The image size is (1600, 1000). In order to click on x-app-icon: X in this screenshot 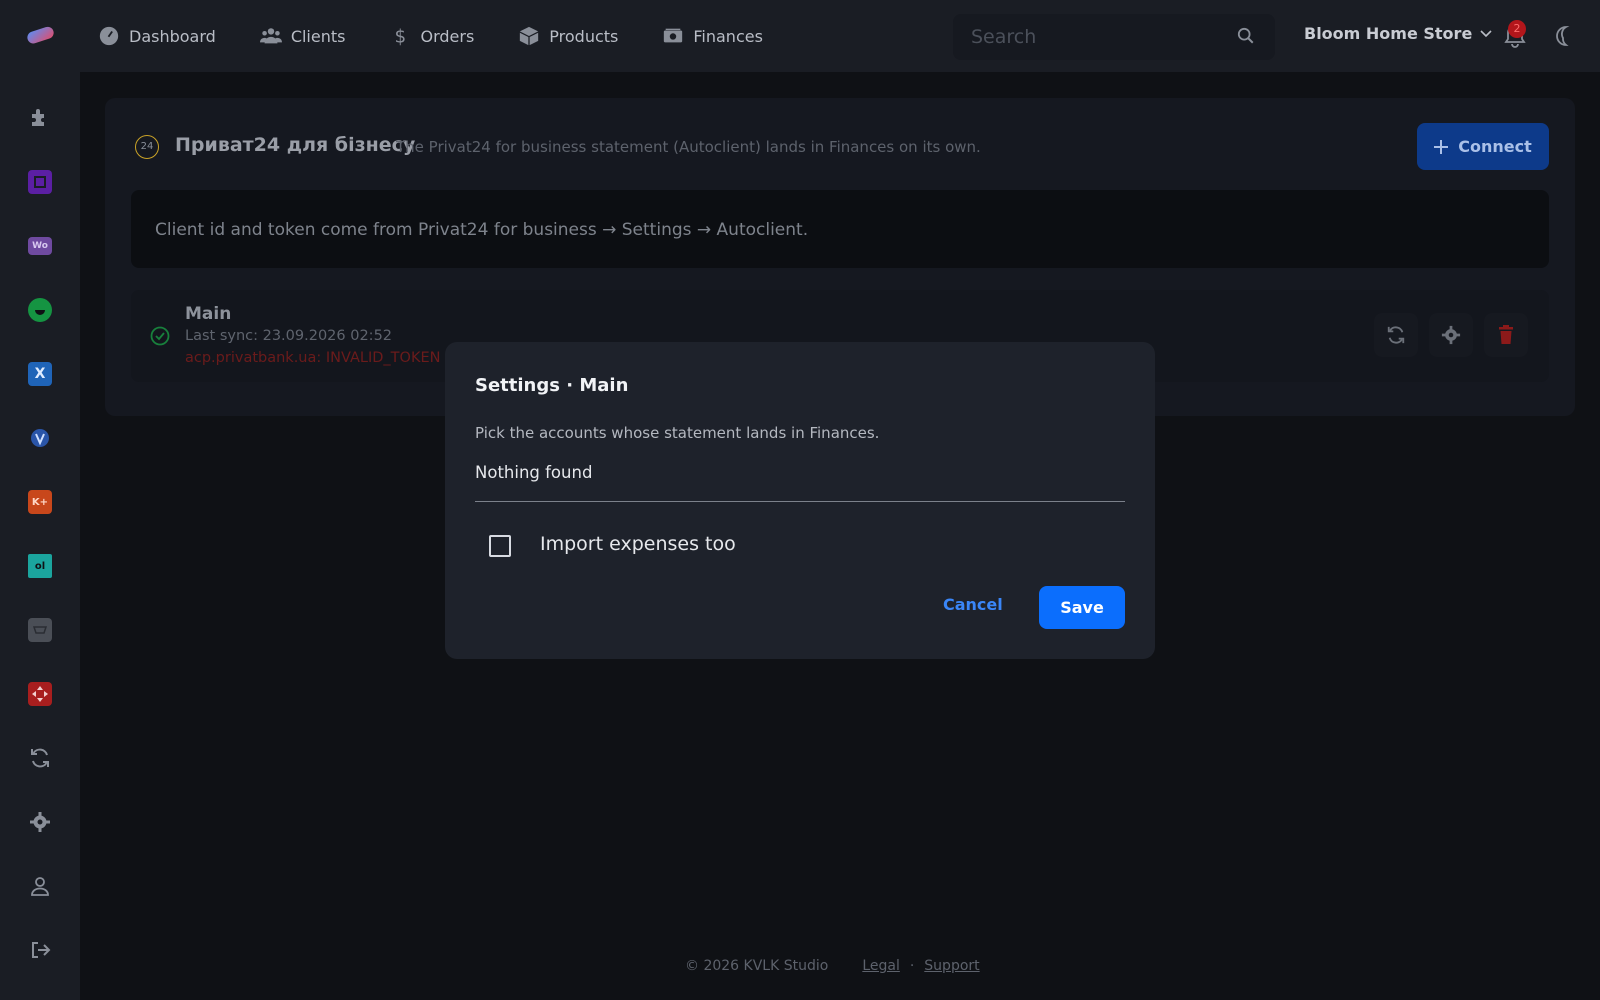, I will do `click(40, 374)`.